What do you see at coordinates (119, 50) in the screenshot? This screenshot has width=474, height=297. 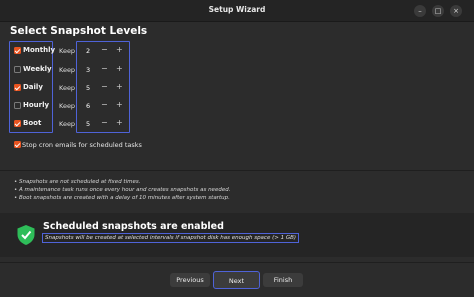 I see `monthly-increment-button: +` at bounding box center [119, 50].